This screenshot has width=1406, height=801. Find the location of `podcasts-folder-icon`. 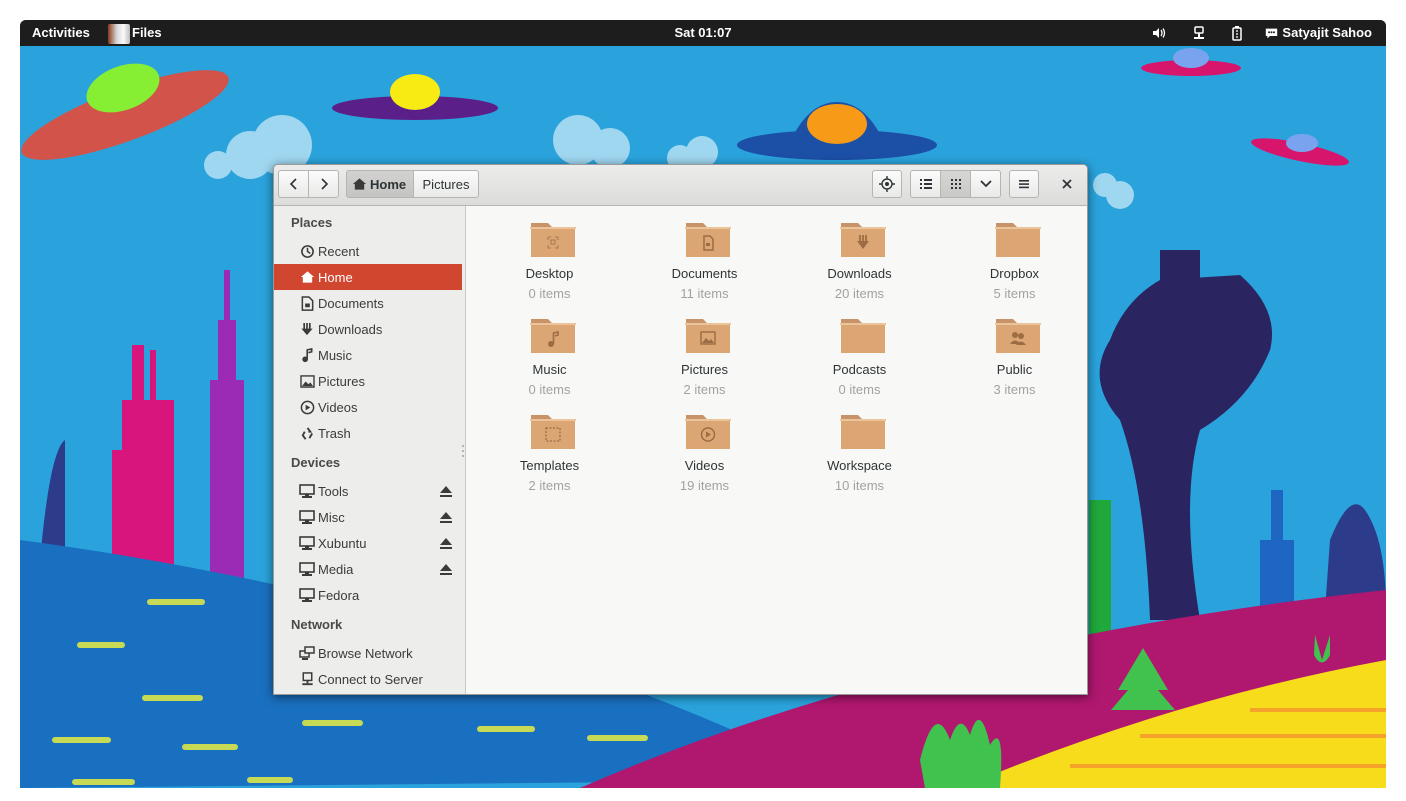

podcasts-folder-icon is located at coordinates (863, 336).